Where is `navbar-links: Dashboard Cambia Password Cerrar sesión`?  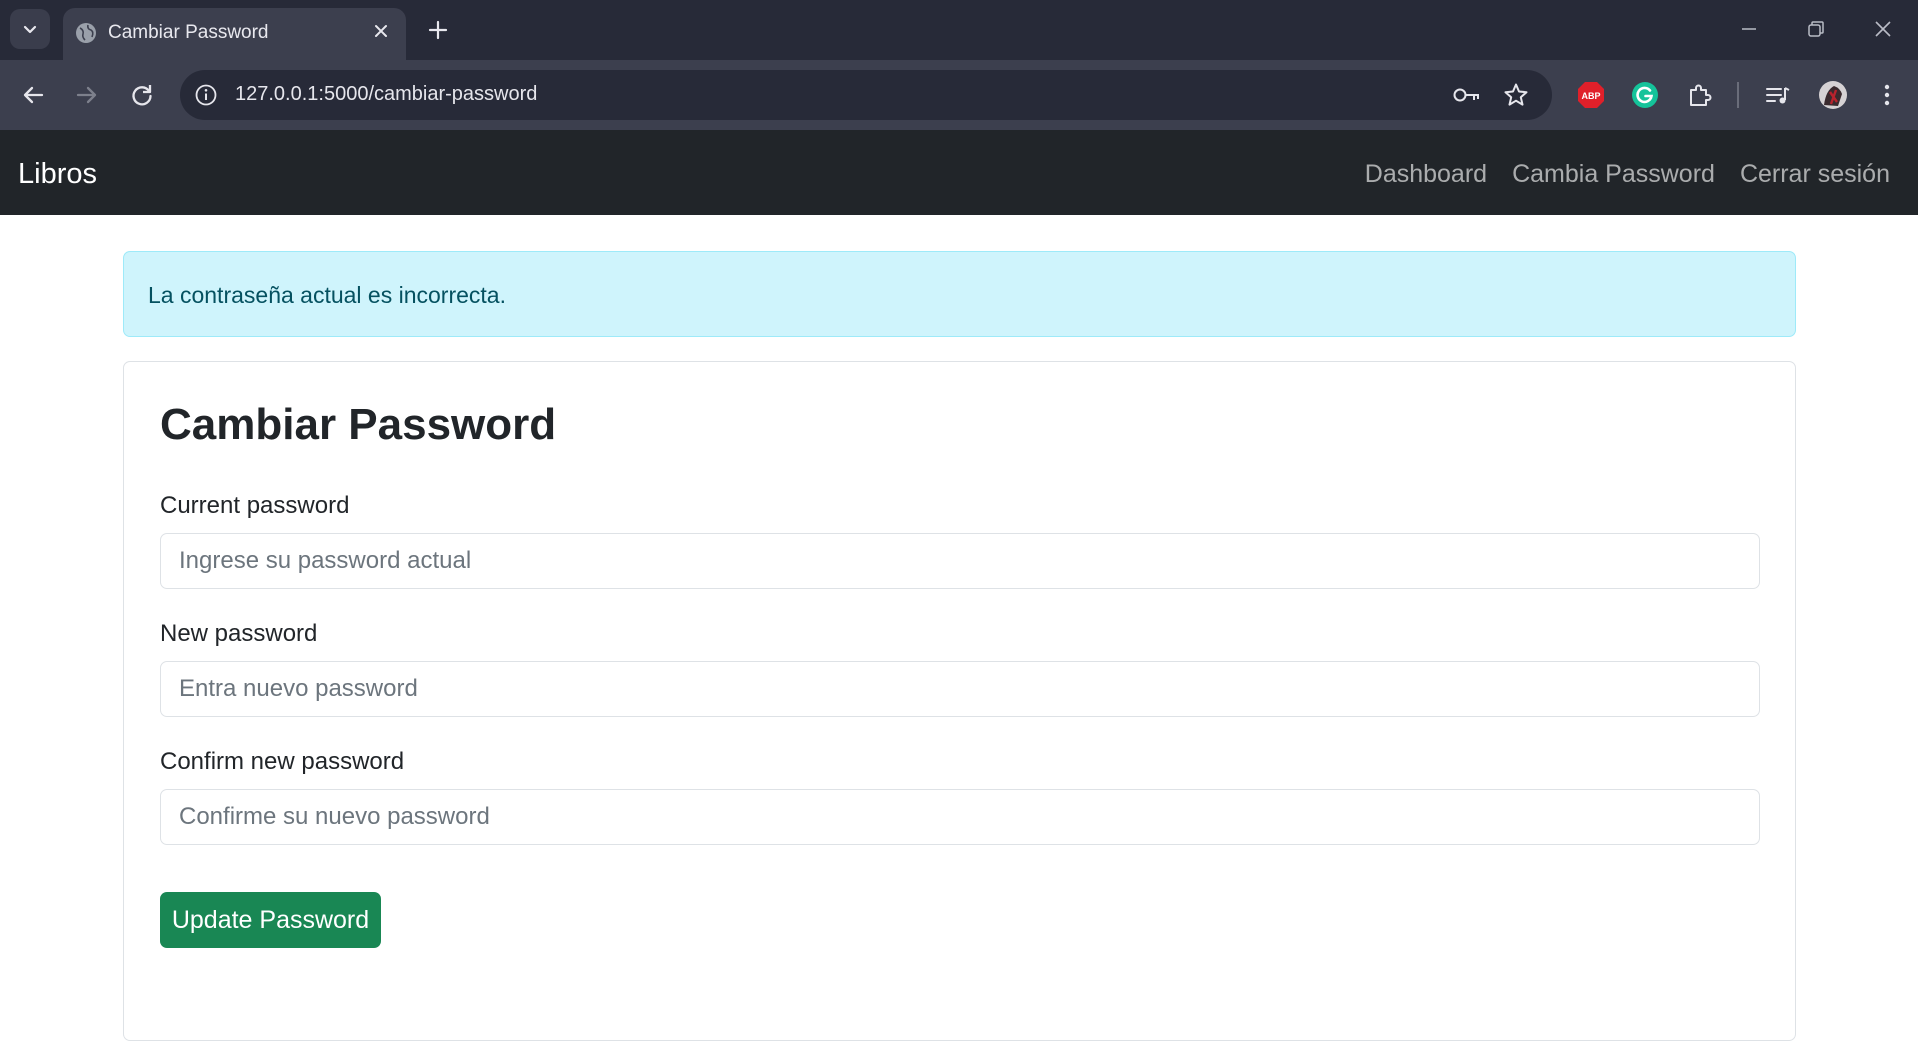 navbar-links: Dashboard Cambia Password Cerrar sesión is located at coordinates (1627, 174).